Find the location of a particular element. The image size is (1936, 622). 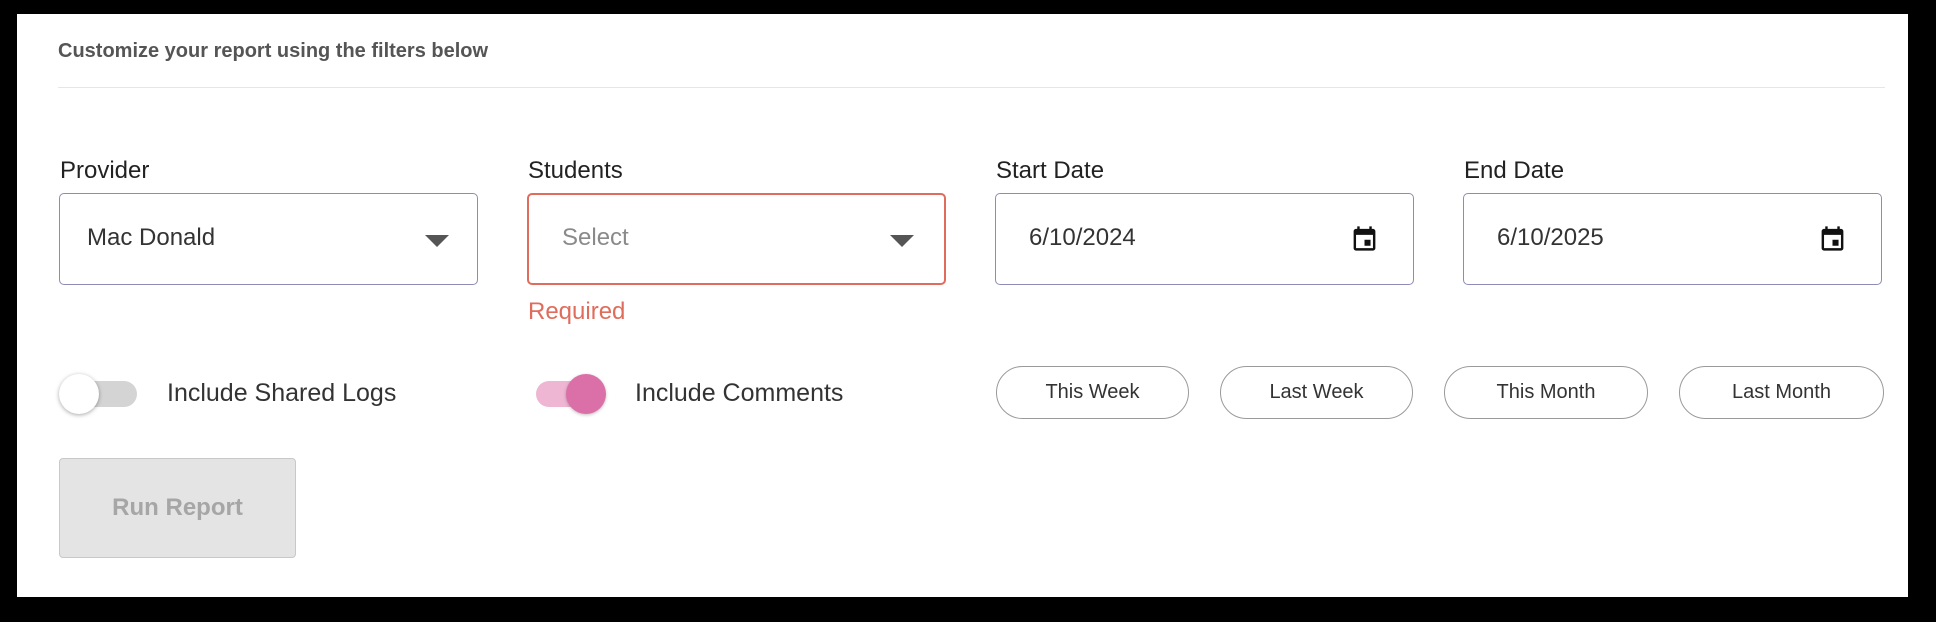

students-select: Select is located at coordinates (736, 239).